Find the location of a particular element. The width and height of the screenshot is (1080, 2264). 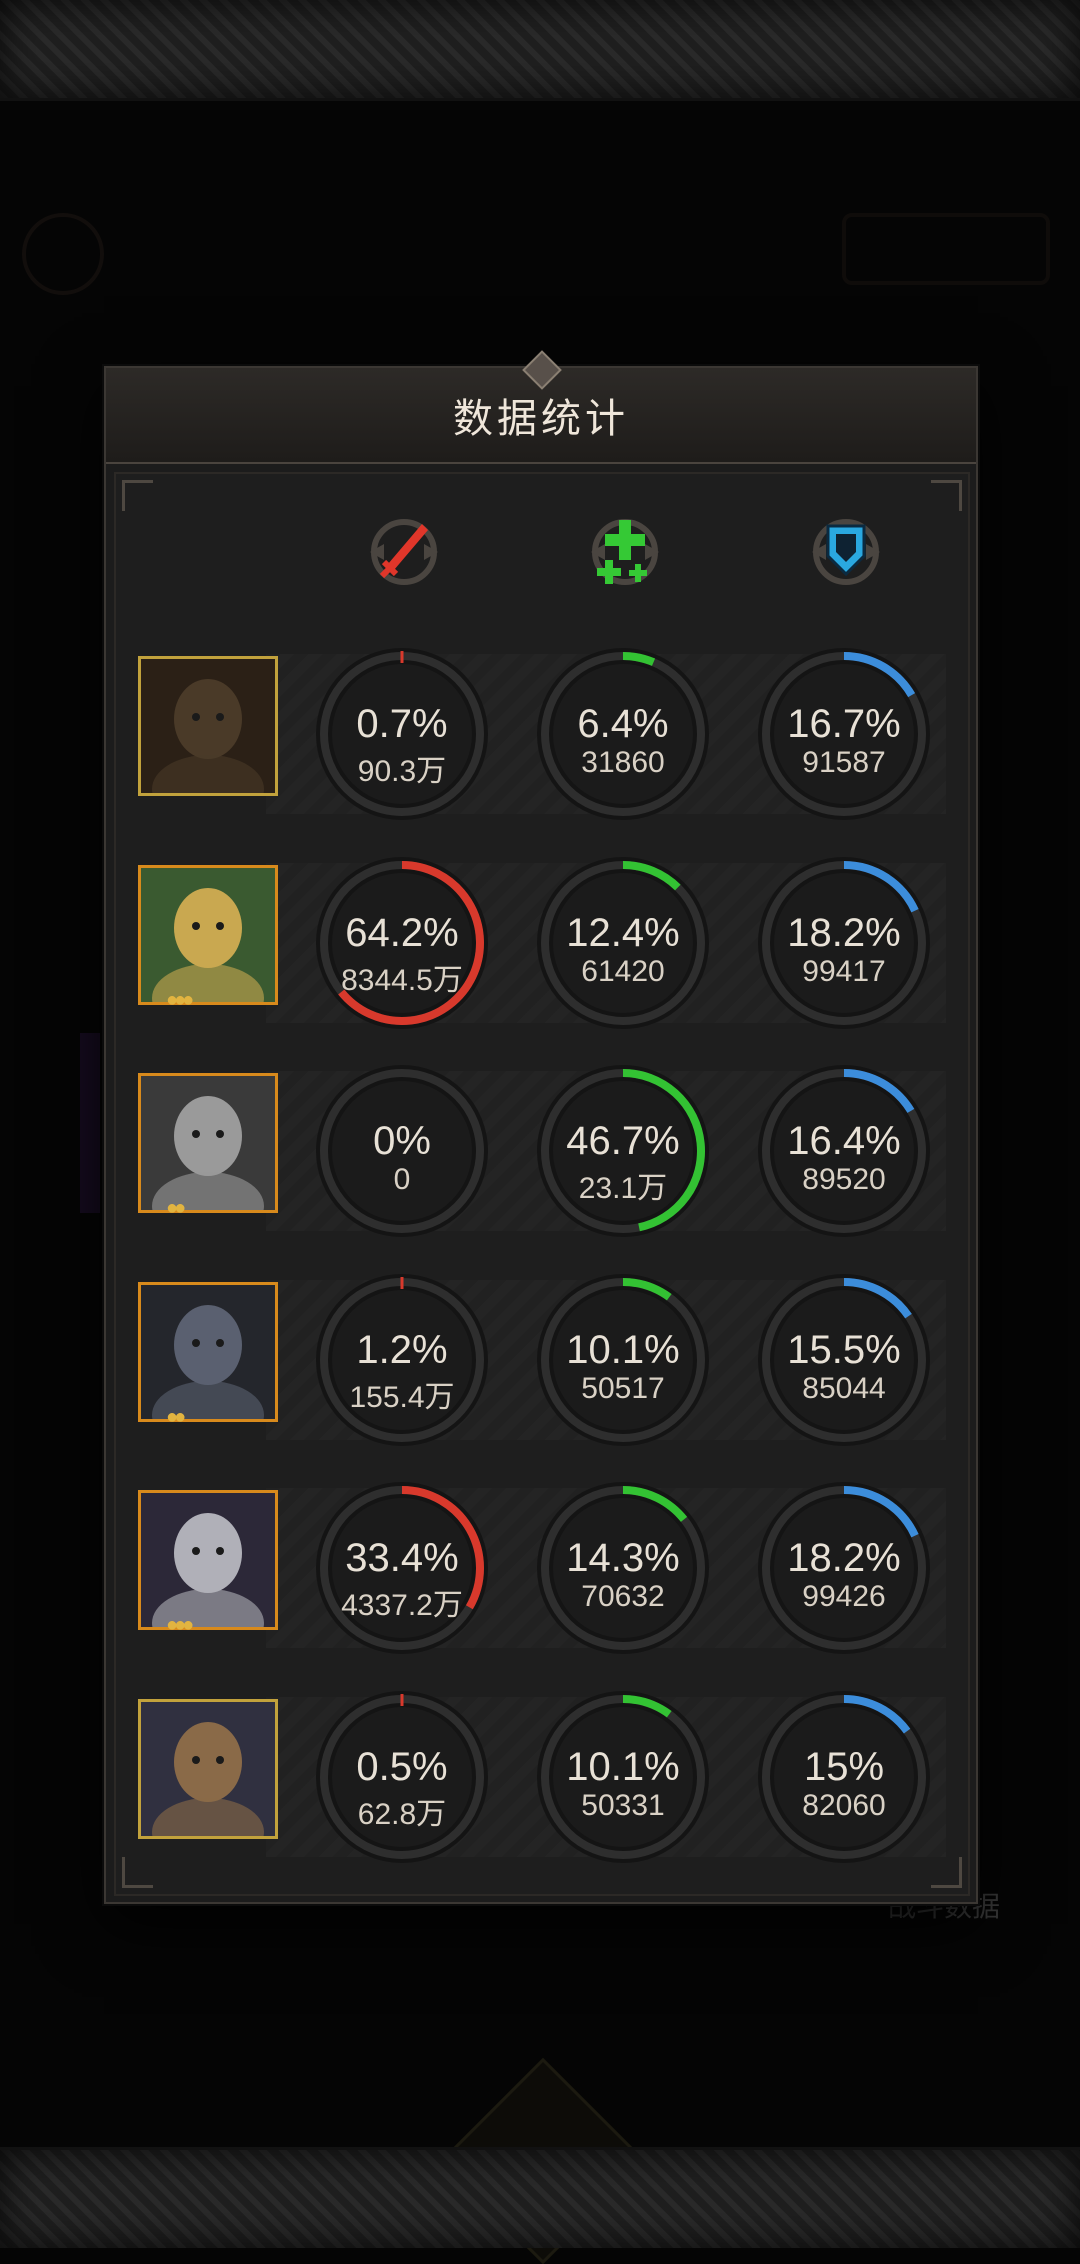

damage-percent-label: 0.7% is located at coordinates (402, 724).